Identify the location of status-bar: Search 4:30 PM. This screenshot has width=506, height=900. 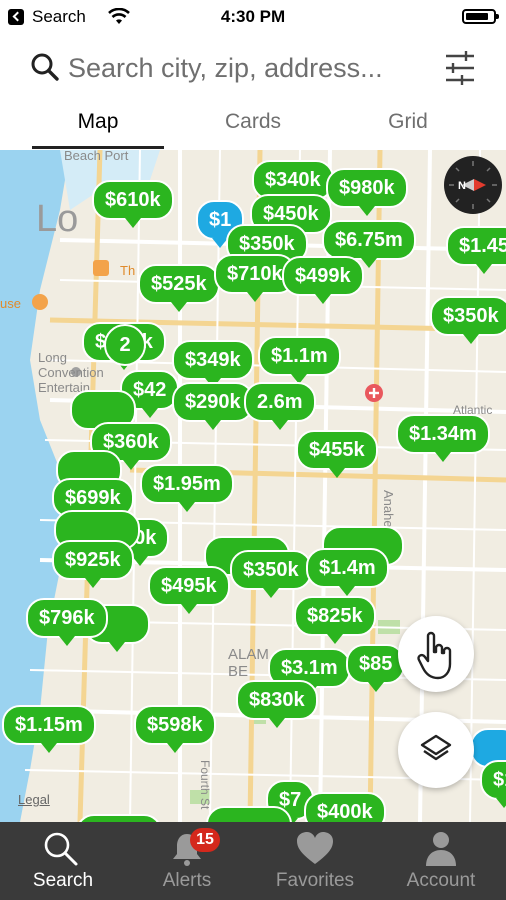
(253, 17).